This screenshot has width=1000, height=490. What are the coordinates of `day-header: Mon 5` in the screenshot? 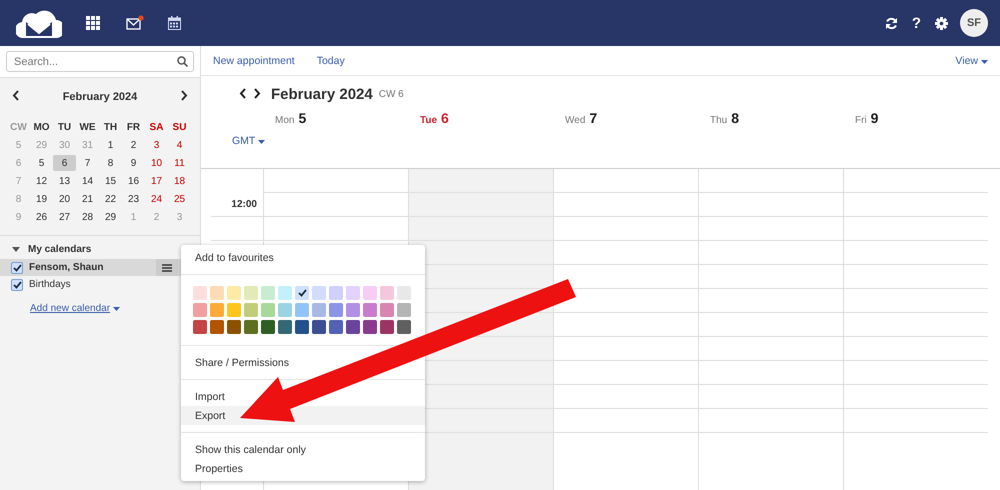 It's located at (291, 118).